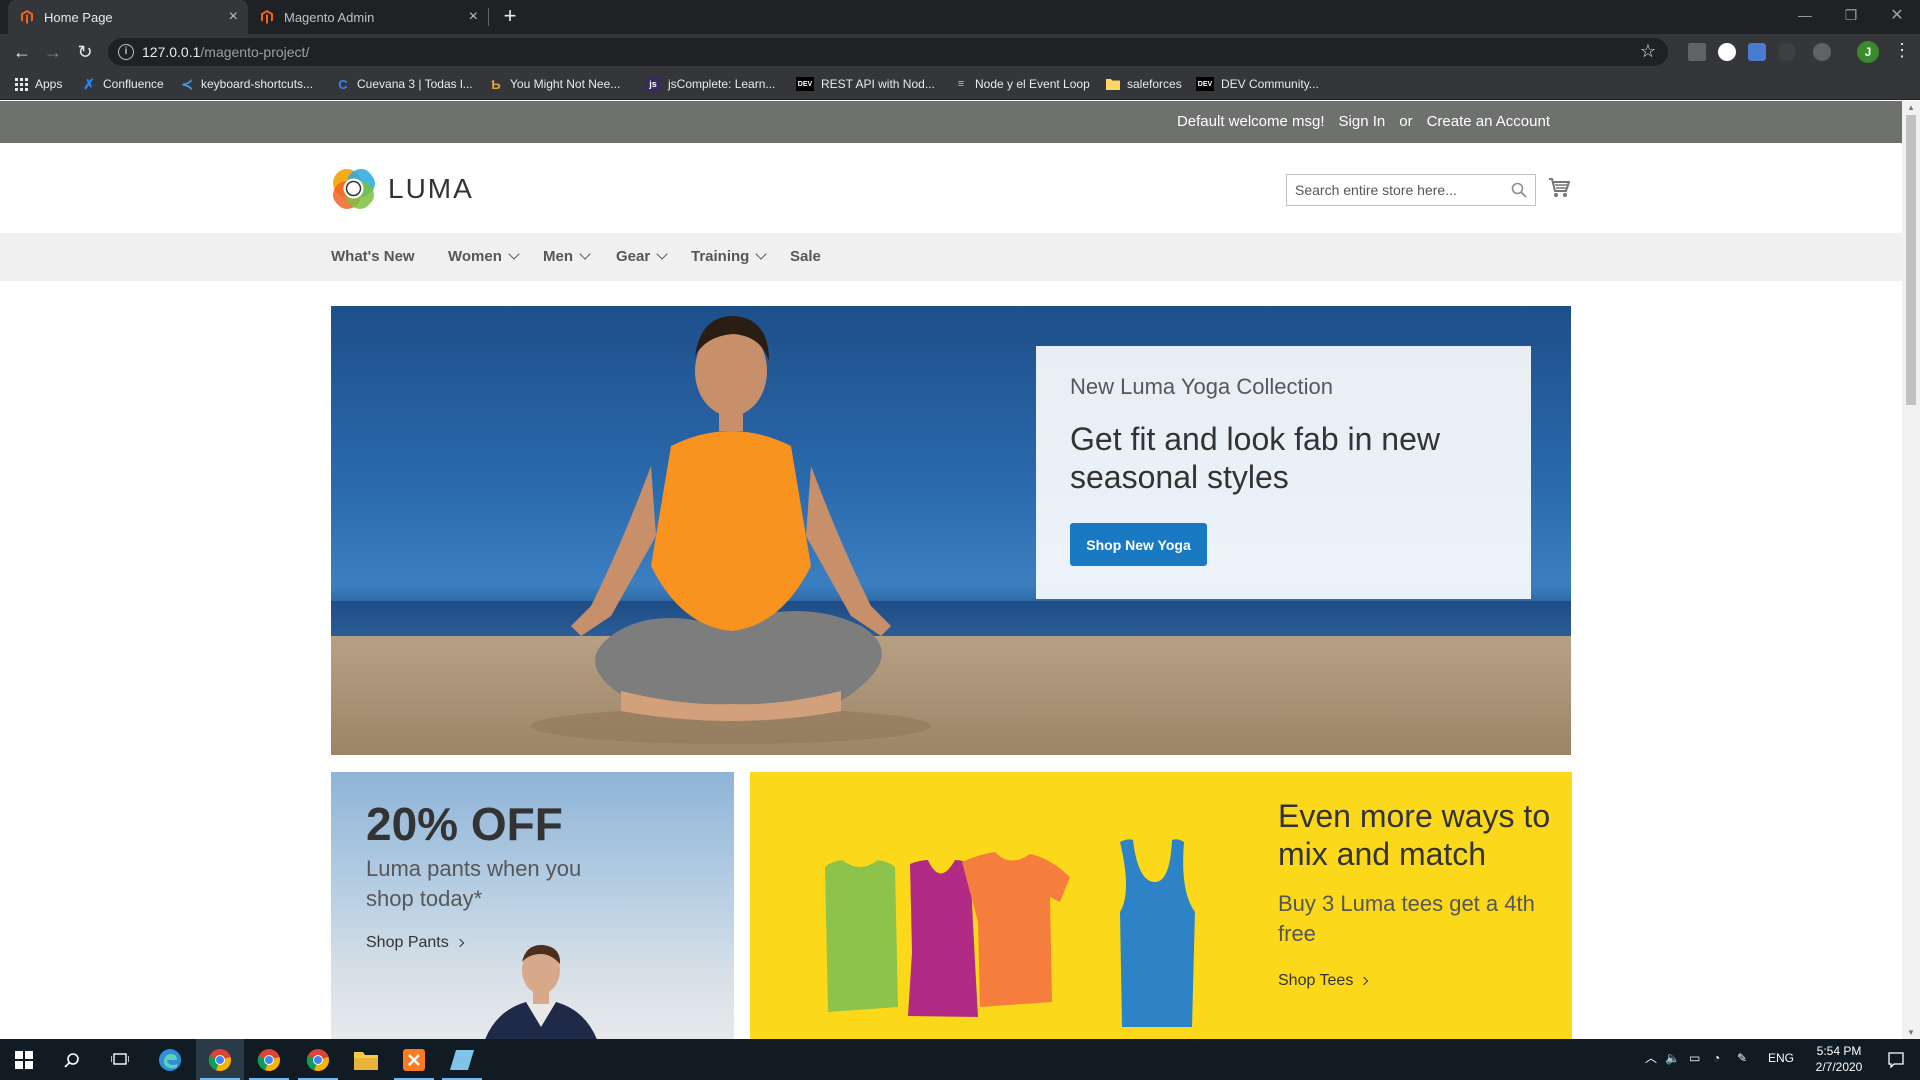 The image size is (1920, 1080). Describe the element at coordinates (761, 254) in the screenshot. I see `chevron-down-icon` at that location.